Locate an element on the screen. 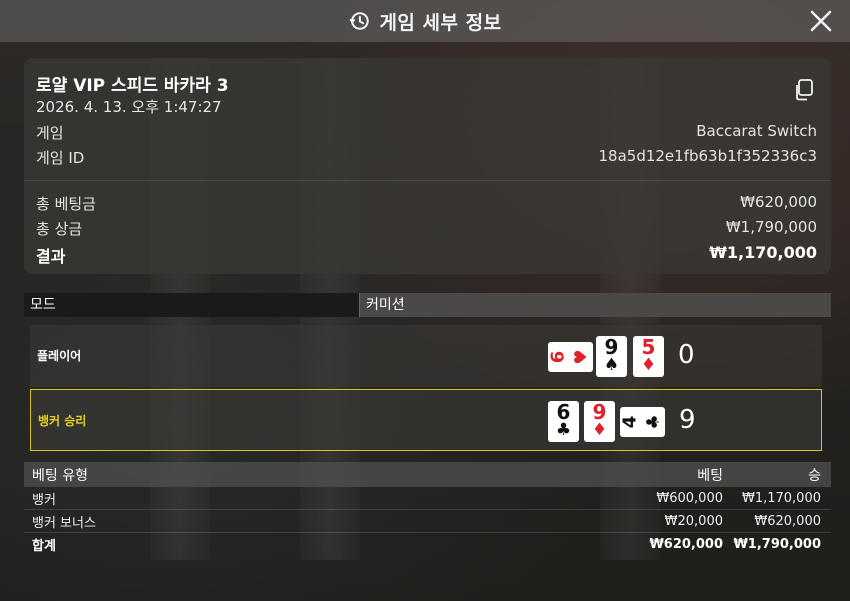 The width and height of the screenshot is (850, 601). history-icon is located at coordinates (359, 21).